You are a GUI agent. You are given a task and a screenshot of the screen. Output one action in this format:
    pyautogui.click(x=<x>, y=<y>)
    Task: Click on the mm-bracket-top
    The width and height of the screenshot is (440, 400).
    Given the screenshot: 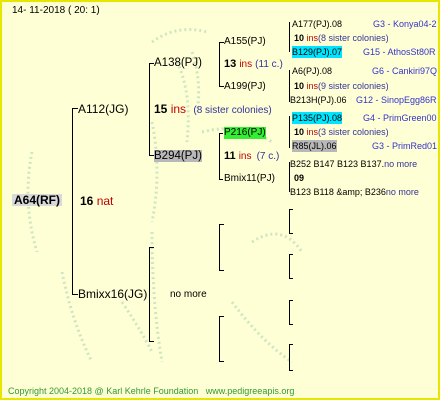 What is the action you would take?
    pyautogui.click(x=221, y=316)
    